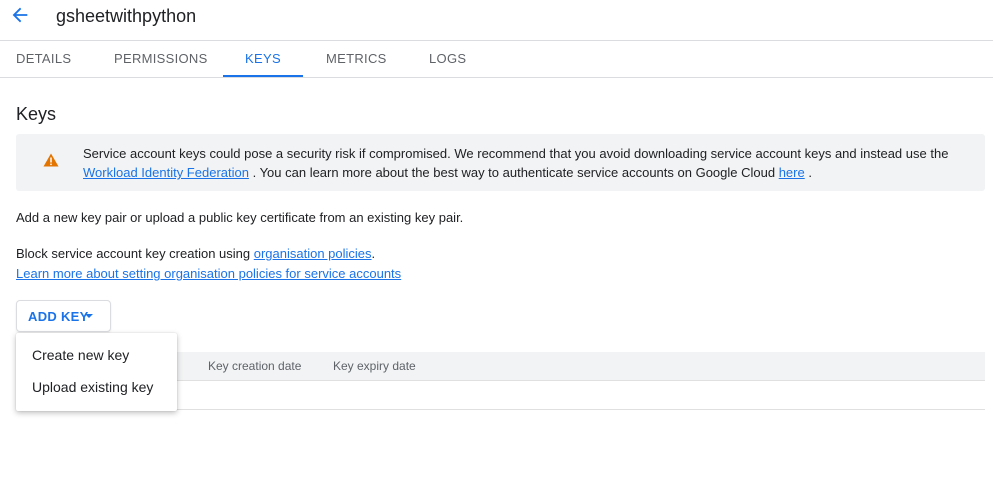 The width and height of the screenshot is (993, 485). I want to click on menu-item-upload-existing-key: Upload existing key, so click(96, 387).